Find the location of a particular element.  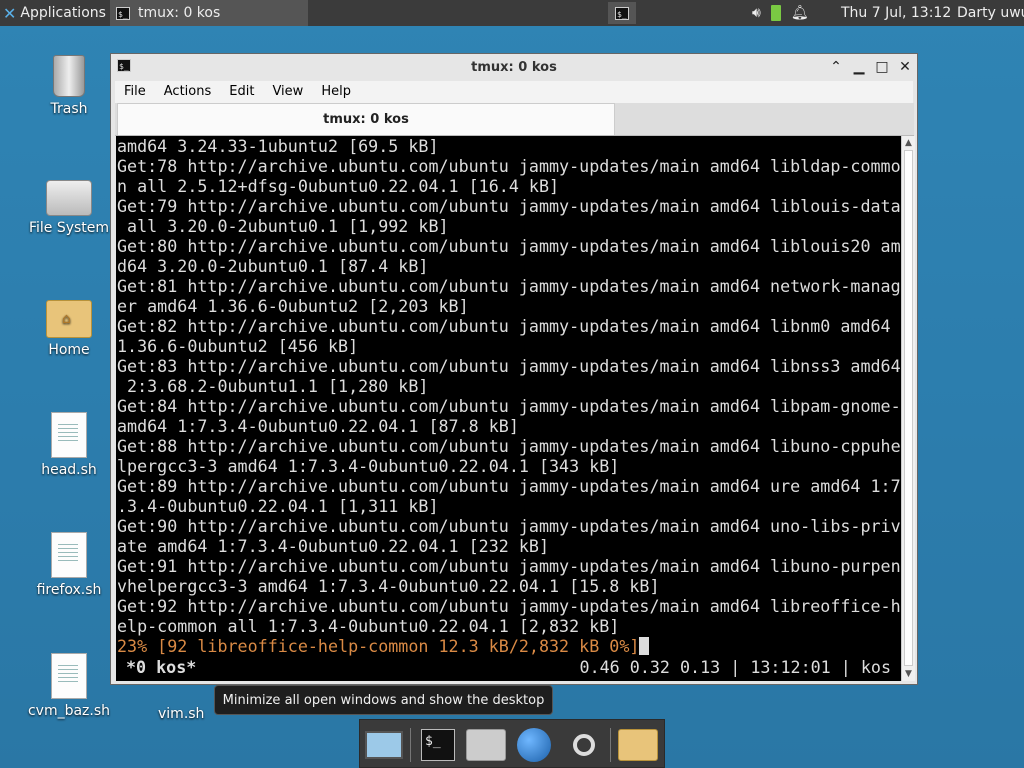

menu-file: File is located at coordinates (135, 92).